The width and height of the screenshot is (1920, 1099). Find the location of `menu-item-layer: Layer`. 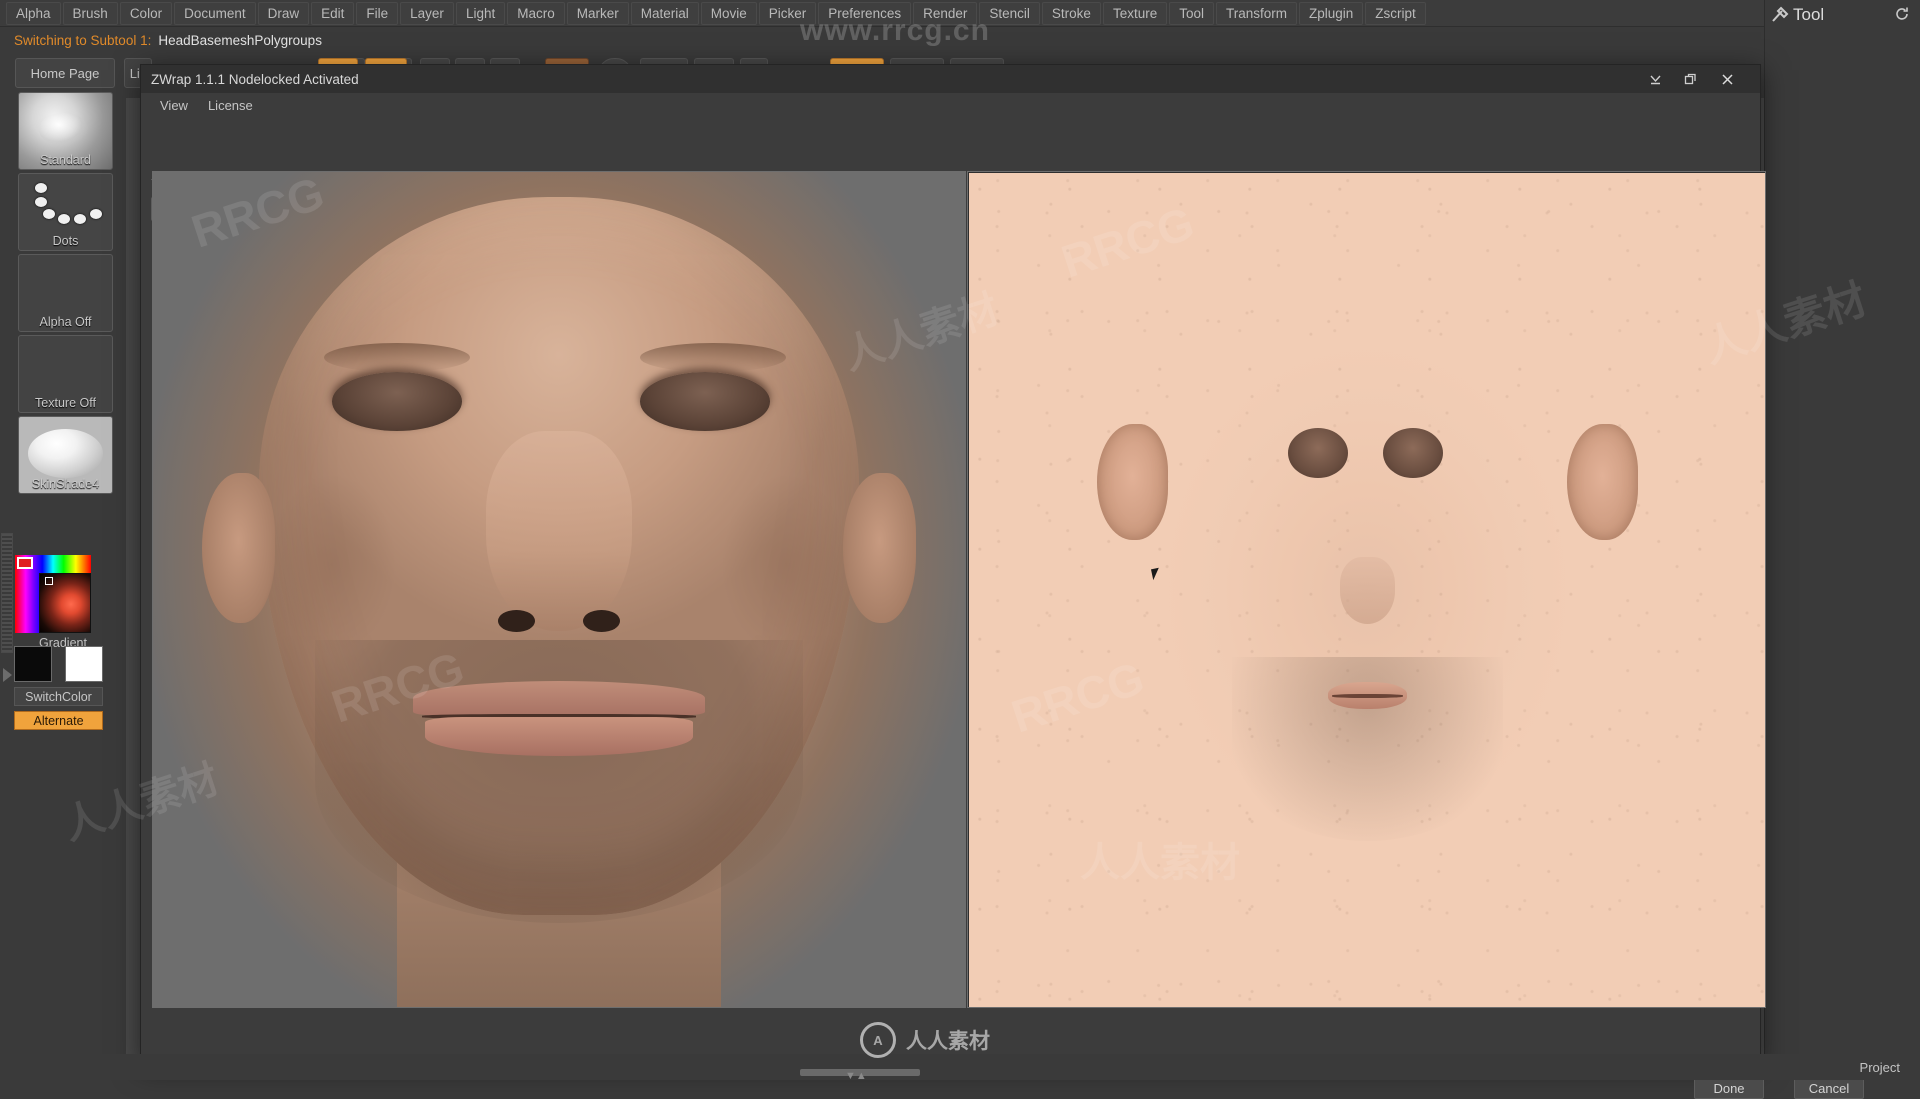

menu-item-layer: Layer is located at coordinates (427, 13).